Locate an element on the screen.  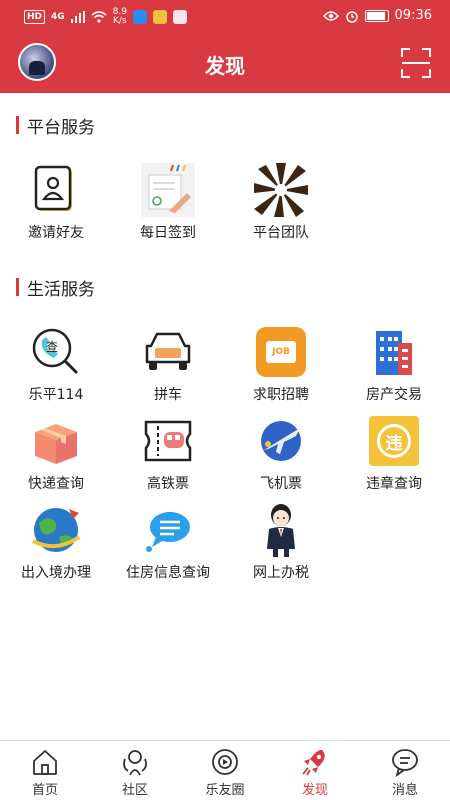
app-header: 发现 is located at coordinates (225, 63).